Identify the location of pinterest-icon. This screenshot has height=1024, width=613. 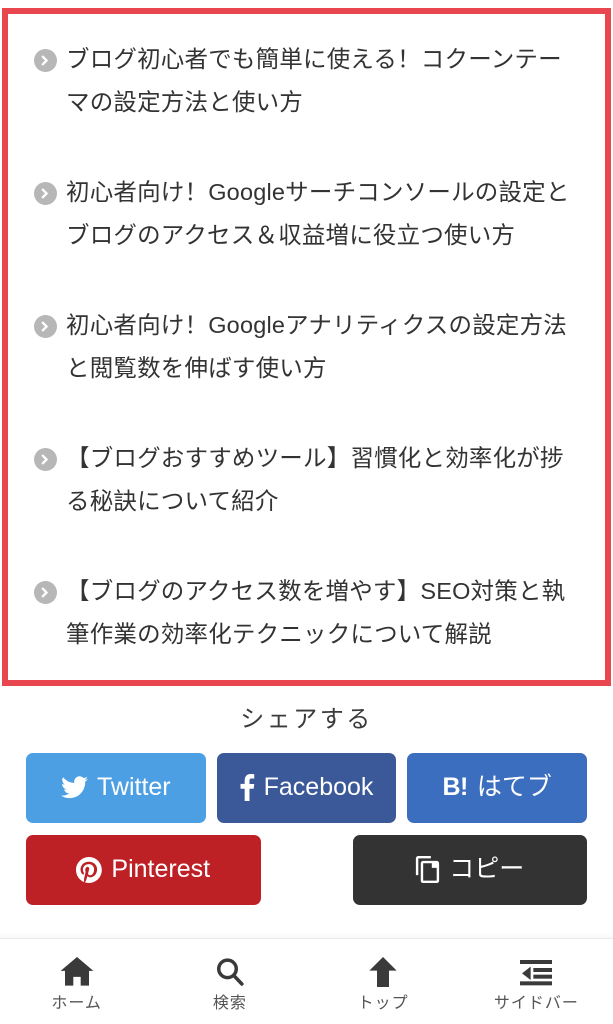
(89, 869).